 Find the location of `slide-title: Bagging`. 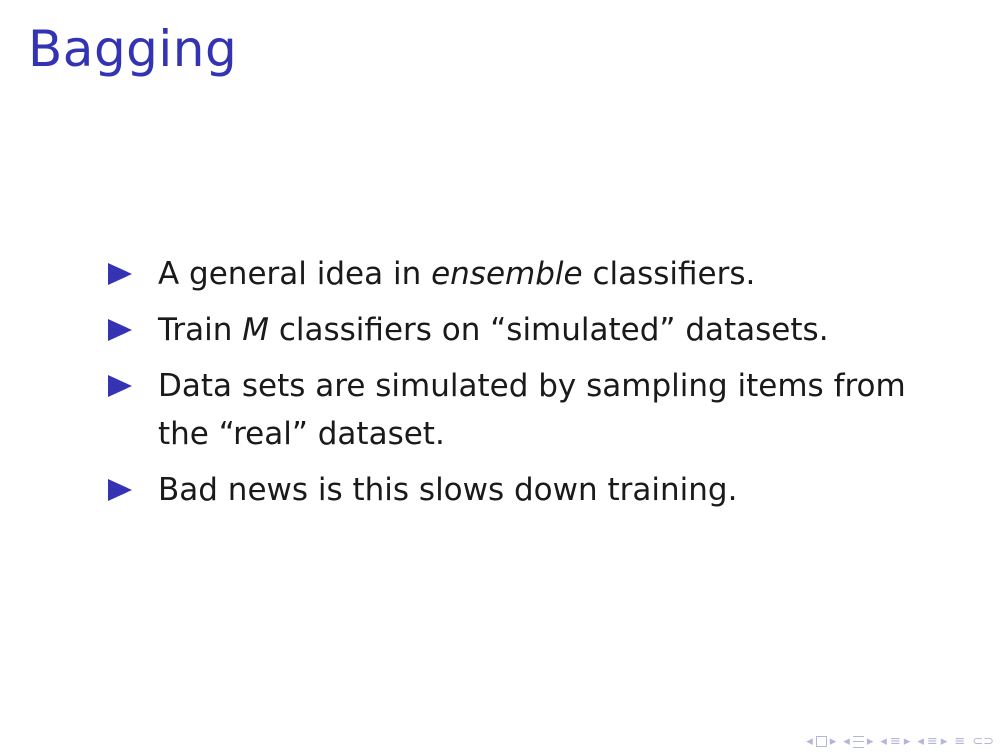

slide-title: Bagging is located at coordinates (133, 49).